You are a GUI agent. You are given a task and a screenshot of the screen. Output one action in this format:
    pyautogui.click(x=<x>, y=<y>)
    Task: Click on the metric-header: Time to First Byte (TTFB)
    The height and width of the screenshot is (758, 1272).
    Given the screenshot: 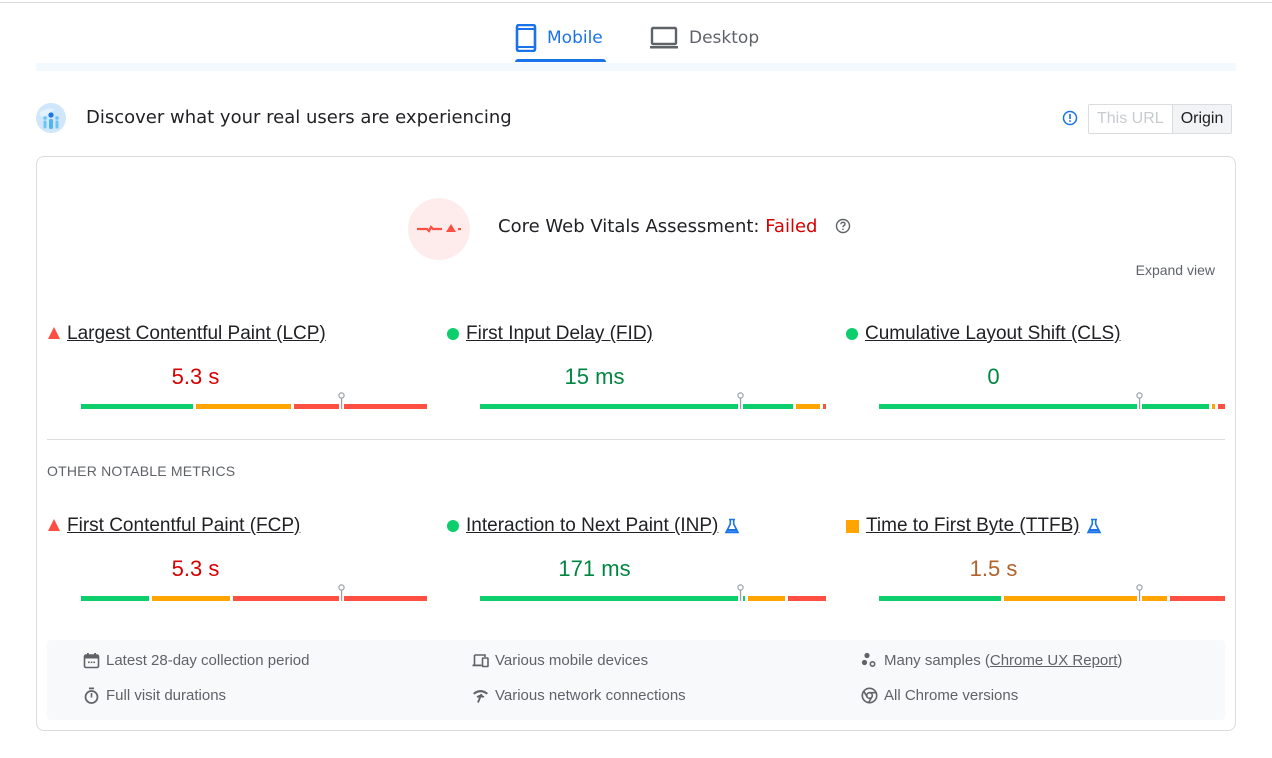 What is the action you would take?
    pyautogui.click(x=974, y=526)
    